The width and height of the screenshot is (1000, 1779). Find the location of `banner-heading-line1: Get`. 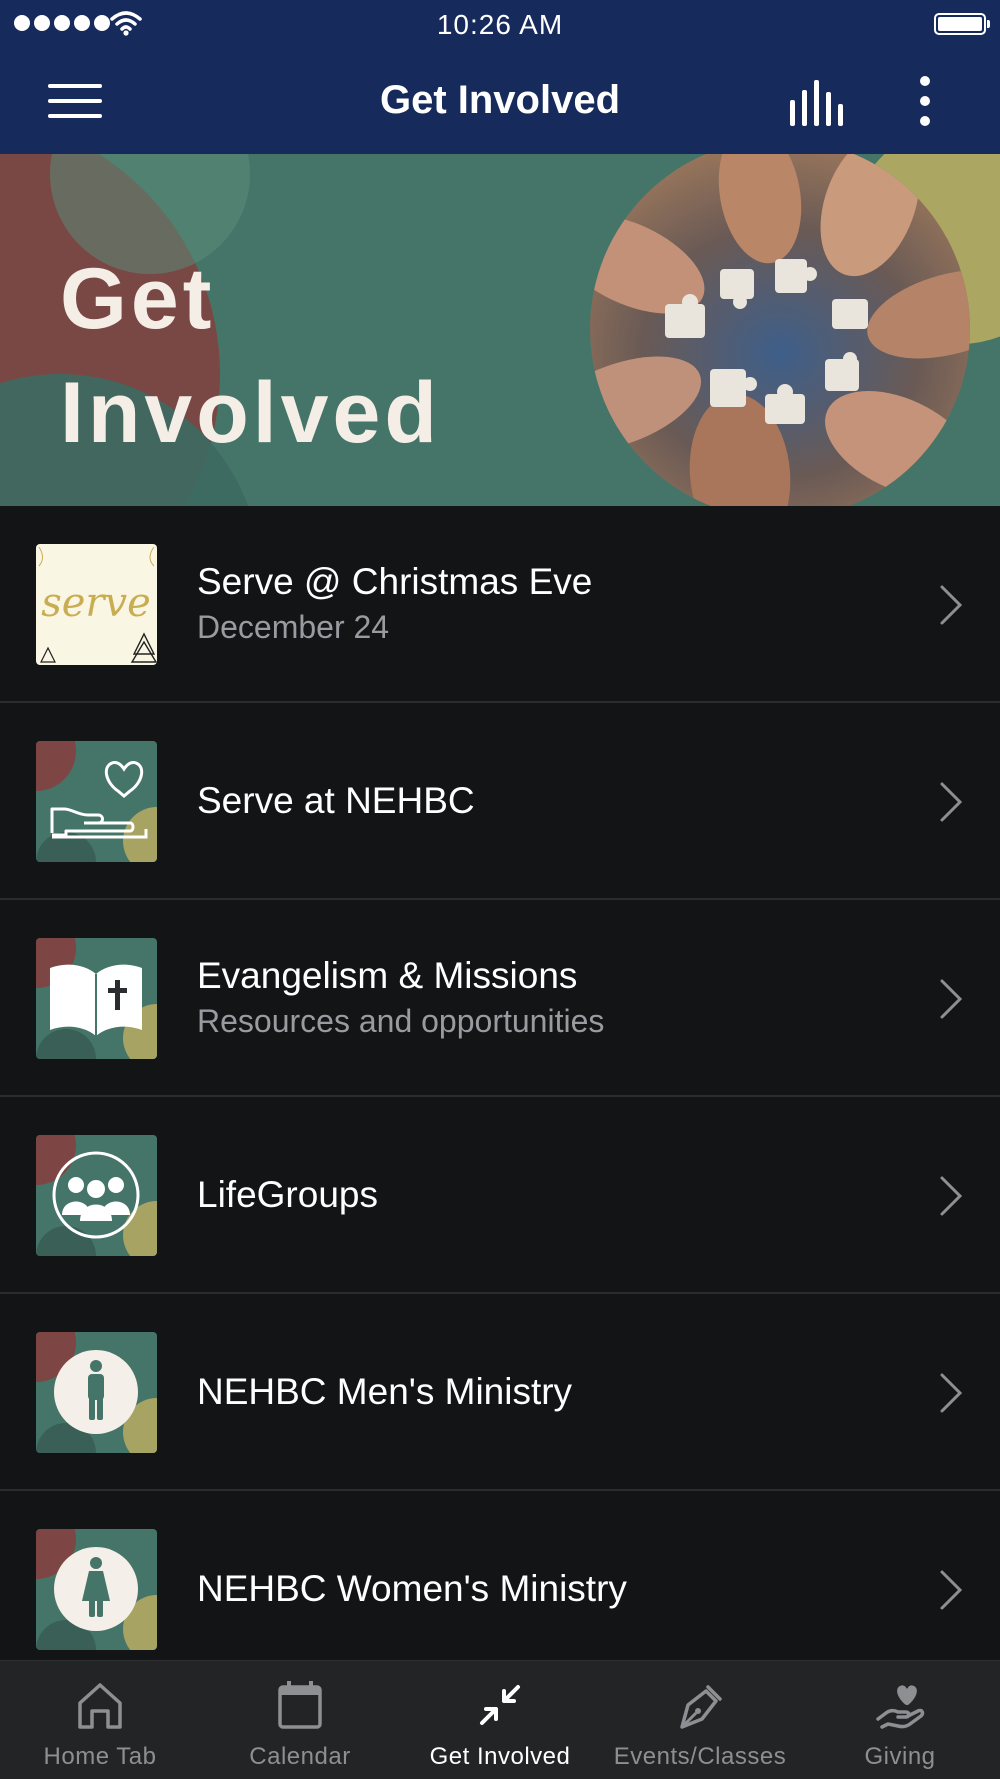

banner-heading-line1: Get is located at coordinates (138, 299).